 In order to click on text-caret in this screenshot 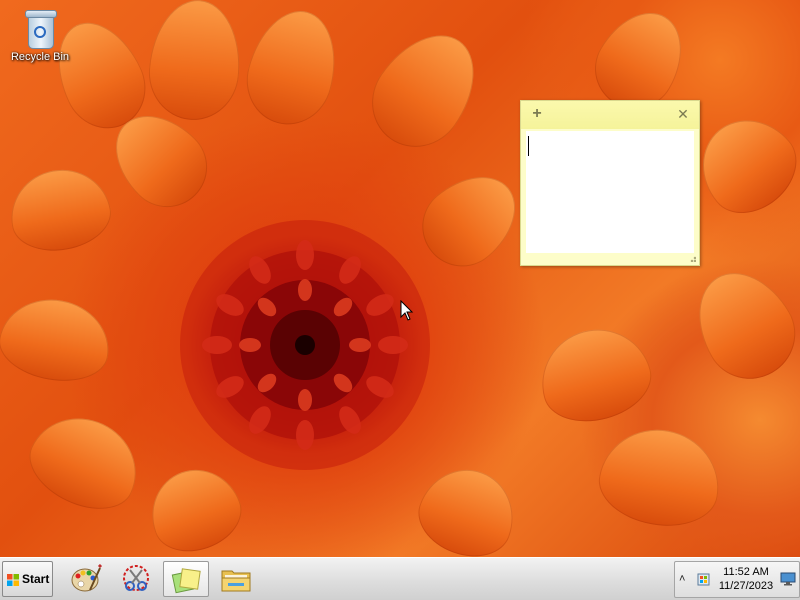, I will do `click(528, 146)`.